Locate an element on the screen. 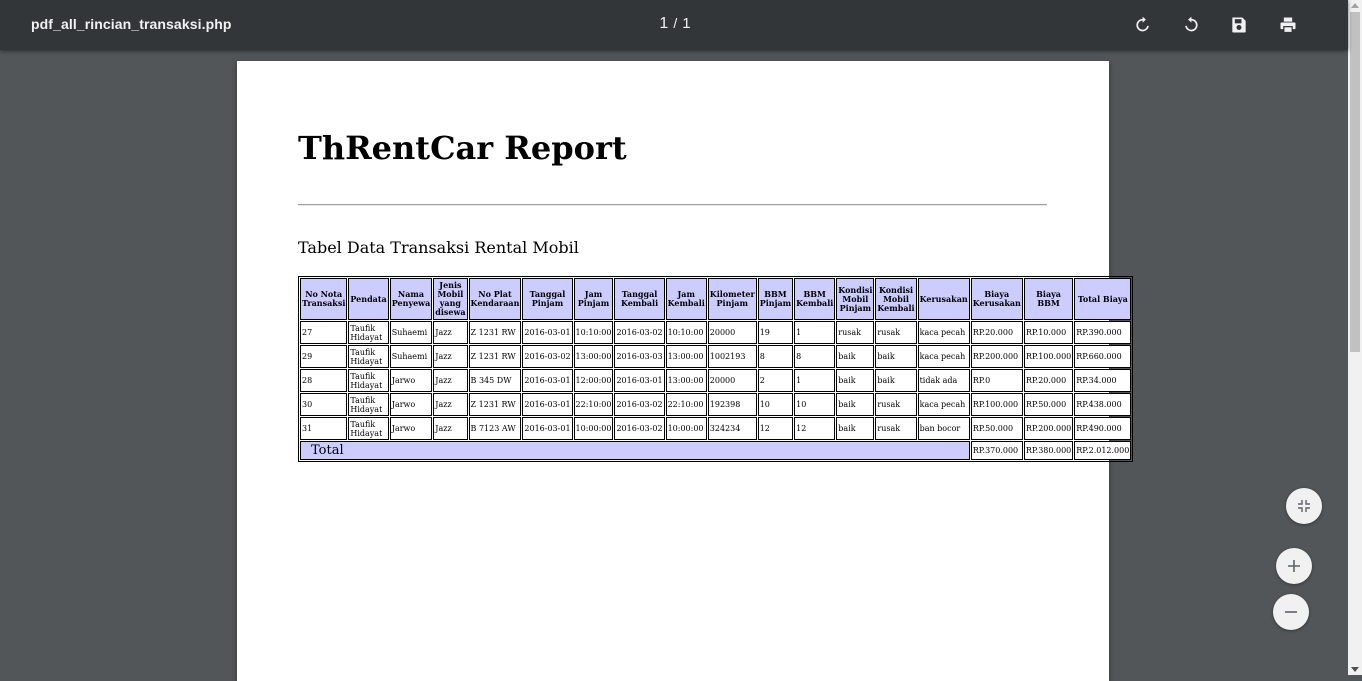  column-header: Biaya BBM is located at coordinates (1048, 299).